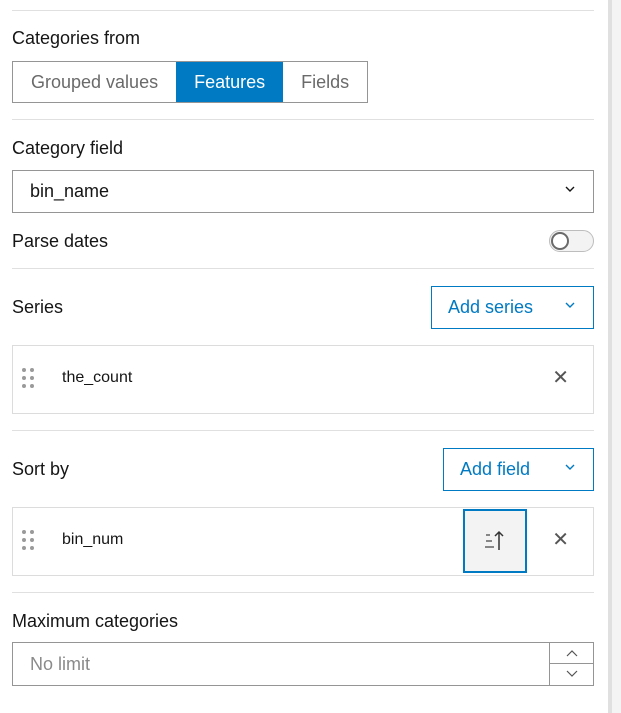 This screenshot has height=713, width=621. What do you see at coordinates (76, 38) in the screenshot?
I see `categories-from-label: Categories from` at bounding box center [76, 38].